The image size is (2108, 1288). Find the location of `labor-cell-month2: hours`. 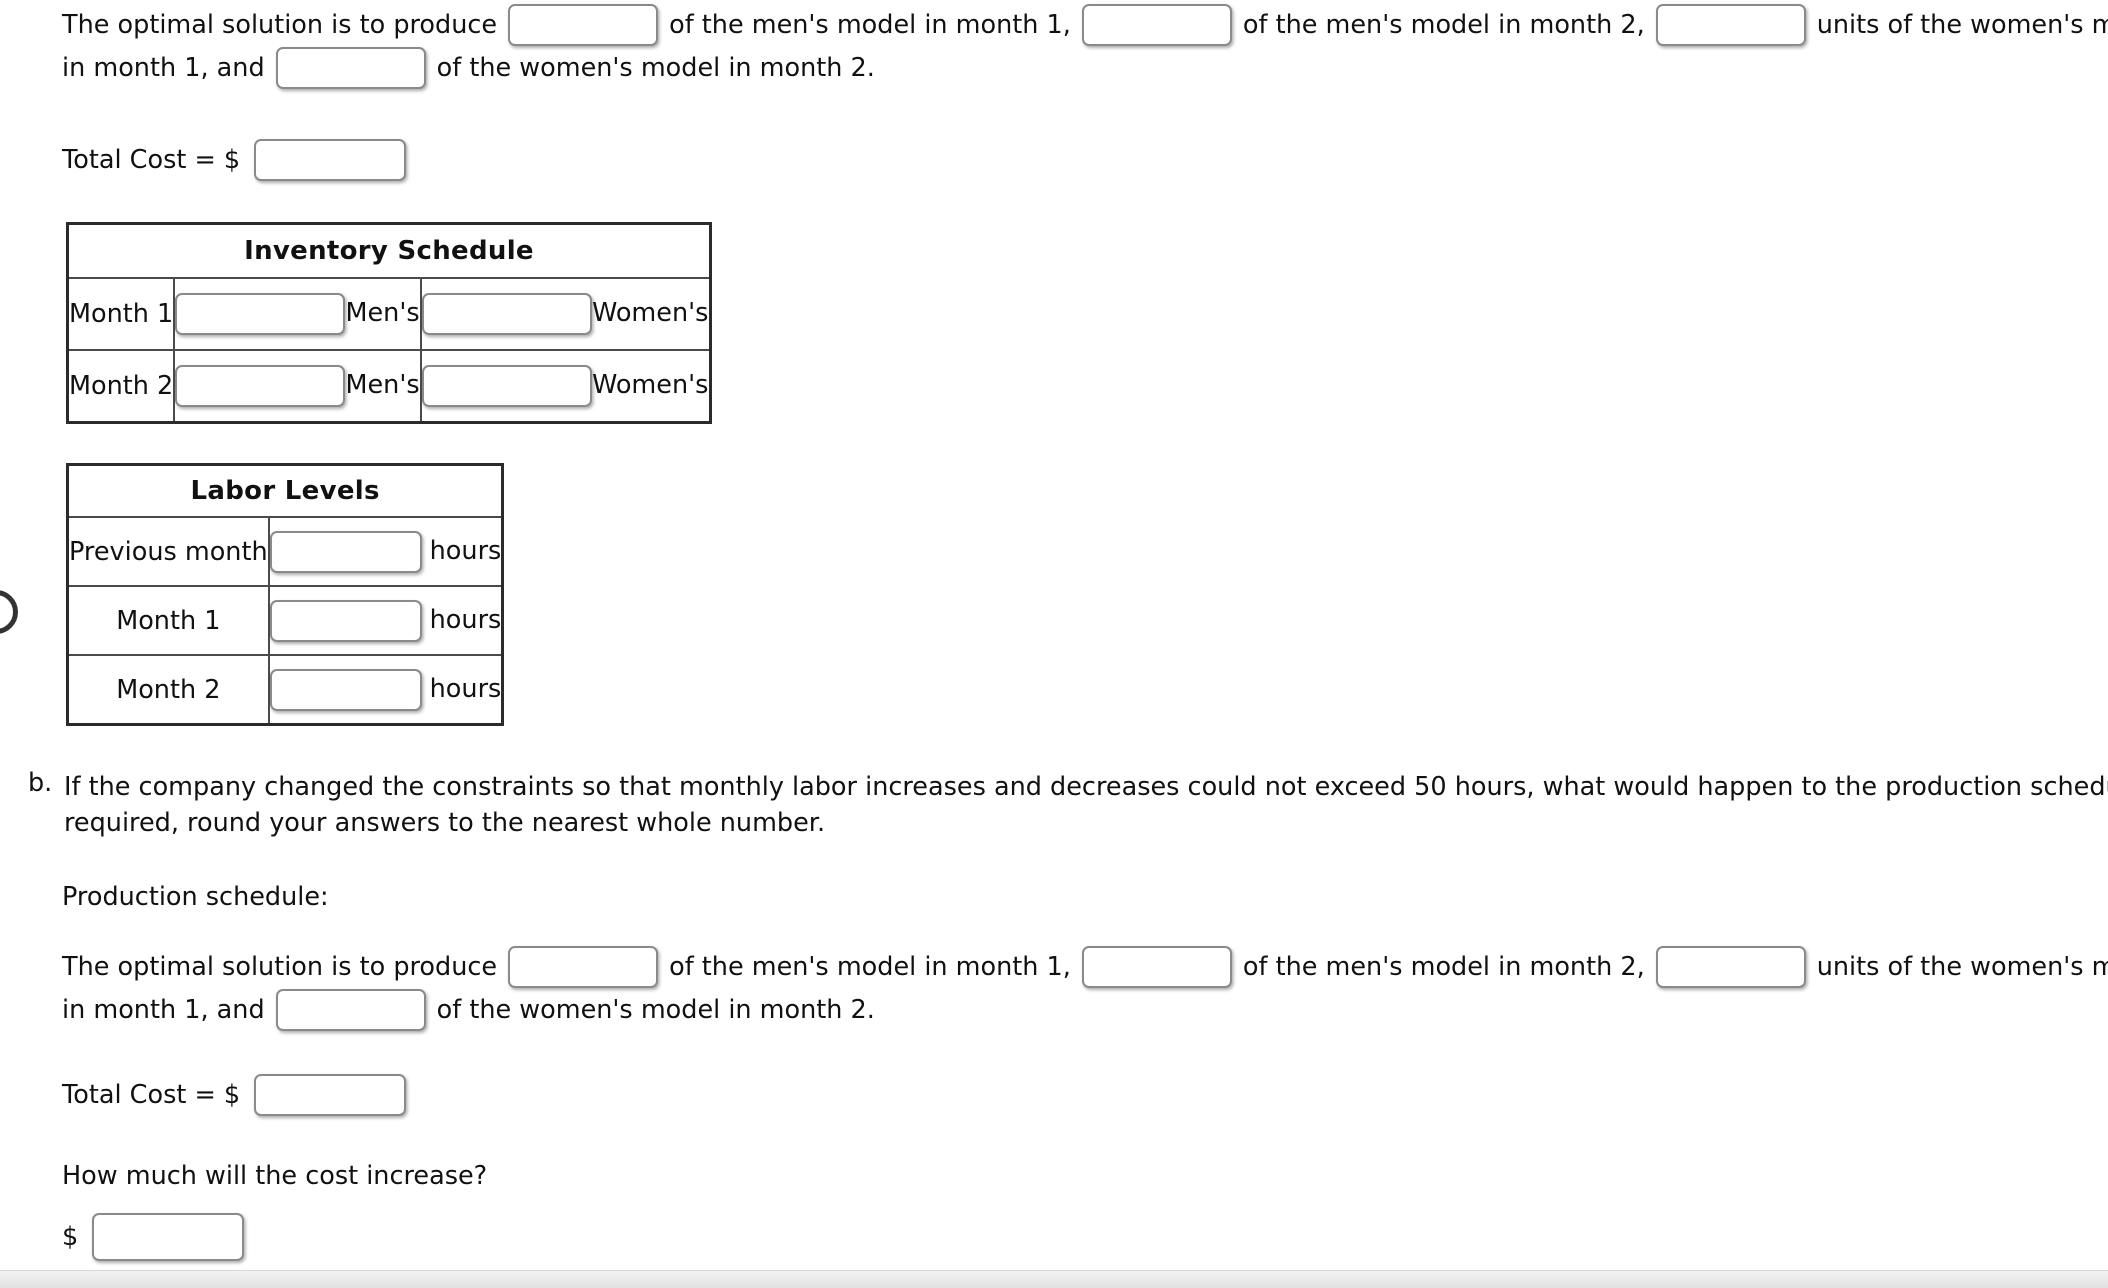

labor-cell-month2: hours is located at coordinates (385, 690).